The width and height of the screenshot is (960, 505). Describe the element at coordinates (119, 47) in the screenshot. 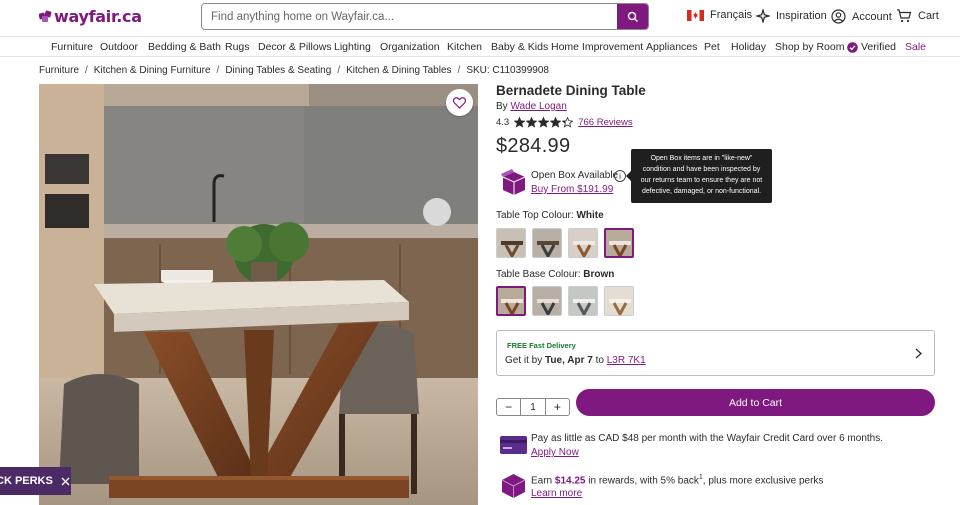

I see `nav-item-outdoor: Outdoor` at that location.